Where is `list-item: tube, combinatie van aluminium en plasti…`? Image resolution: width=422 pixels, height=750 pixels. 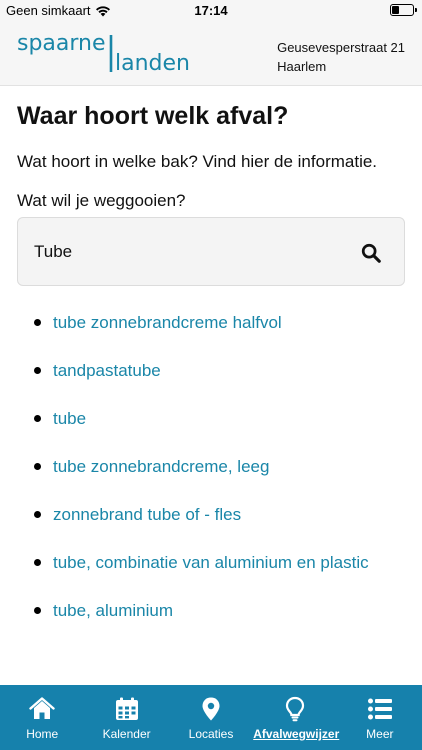
list-item: tube, combinatie van aluminium en plasti… is located at coordinates (211, 565).